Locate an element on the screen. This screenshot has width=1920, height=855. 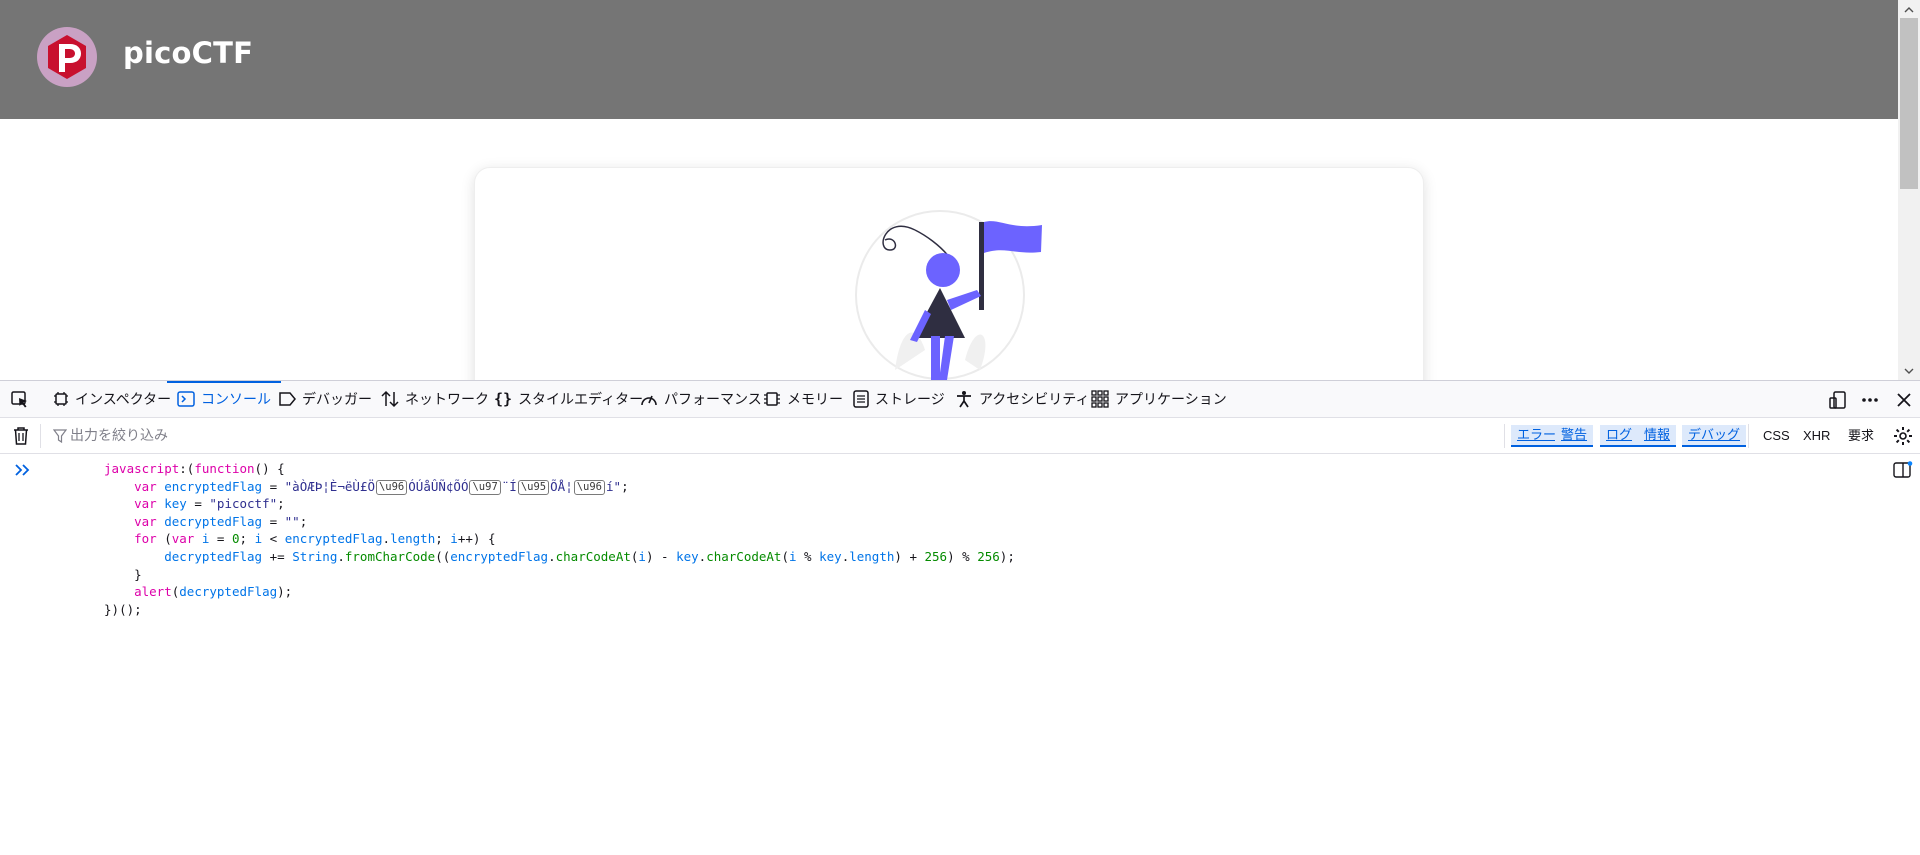
code-line: var key = "picoctf"; is located at coordinates (209, 504).